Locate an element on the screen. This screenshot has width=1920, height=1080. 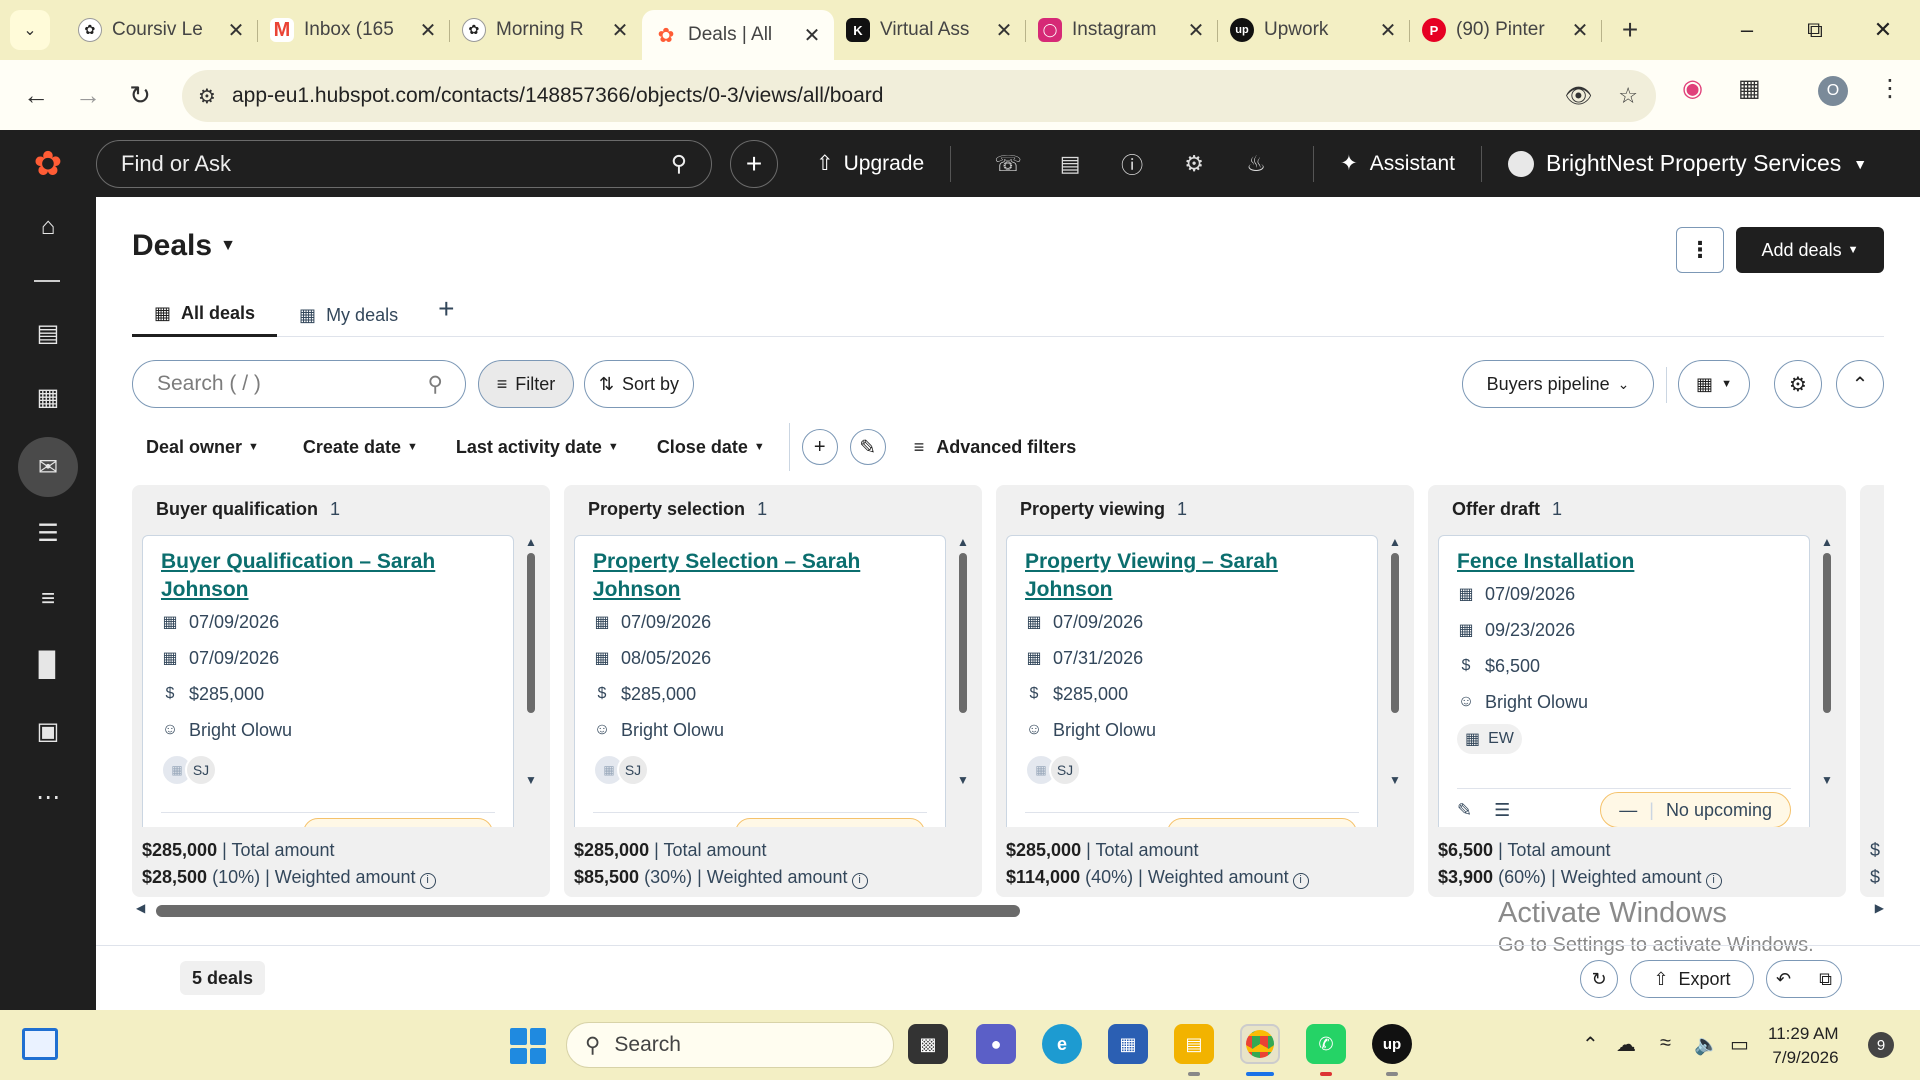
browser-tab: M Inbox (165 ✕ is located at coordinates (354, 30).